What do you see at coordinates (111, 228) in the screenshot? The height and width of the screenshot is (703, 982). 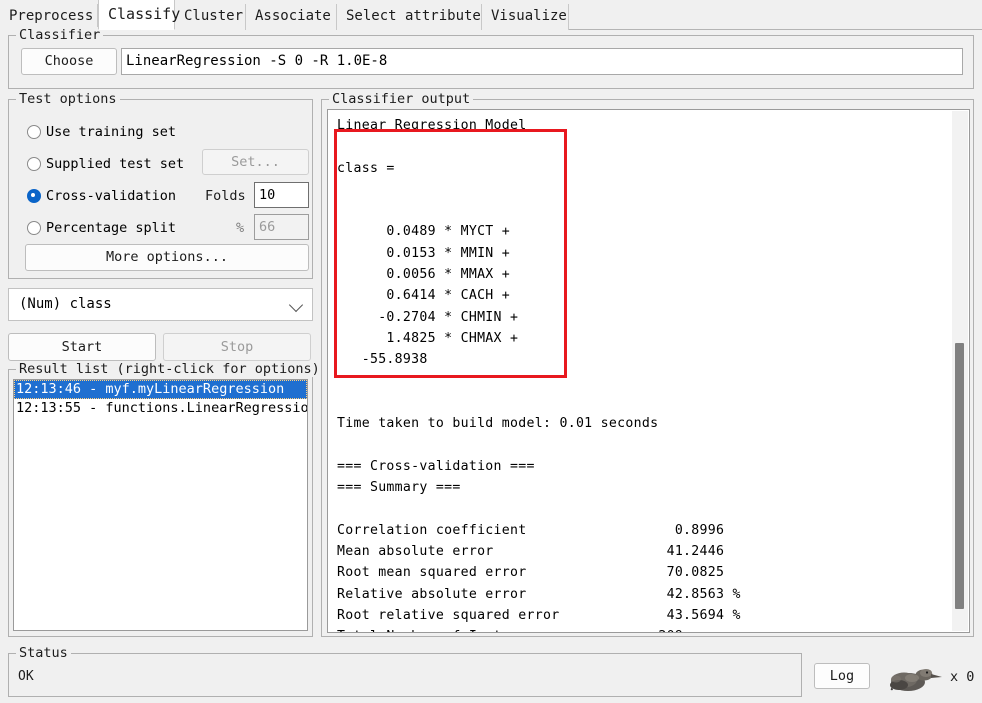 I see `radio-label-percentage-split: Percentage split` at bounding box center [111, 228].